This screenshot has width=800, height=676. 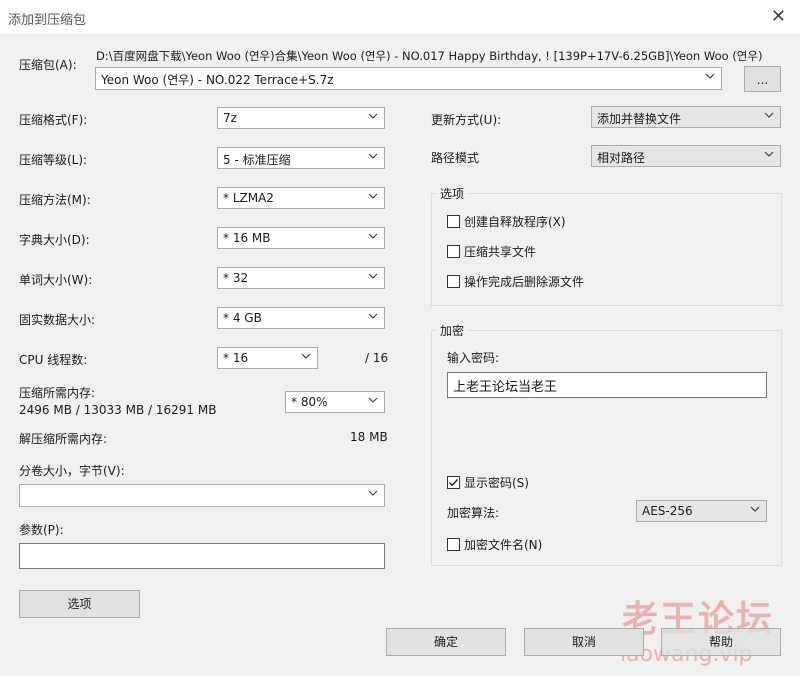 I want to click on help-button: 帮助, so click(x=721, y=642).